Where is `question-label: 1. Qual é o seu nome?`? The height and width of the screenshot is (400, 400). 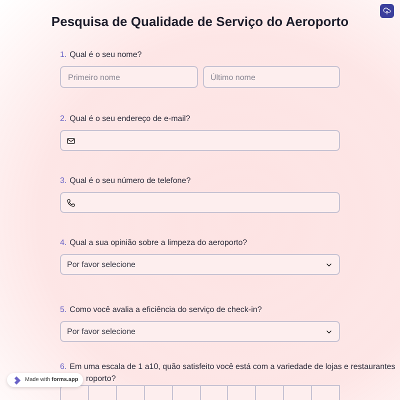
question-label: 1. Qual é o seu nome? is located at coordinates (101, 55).